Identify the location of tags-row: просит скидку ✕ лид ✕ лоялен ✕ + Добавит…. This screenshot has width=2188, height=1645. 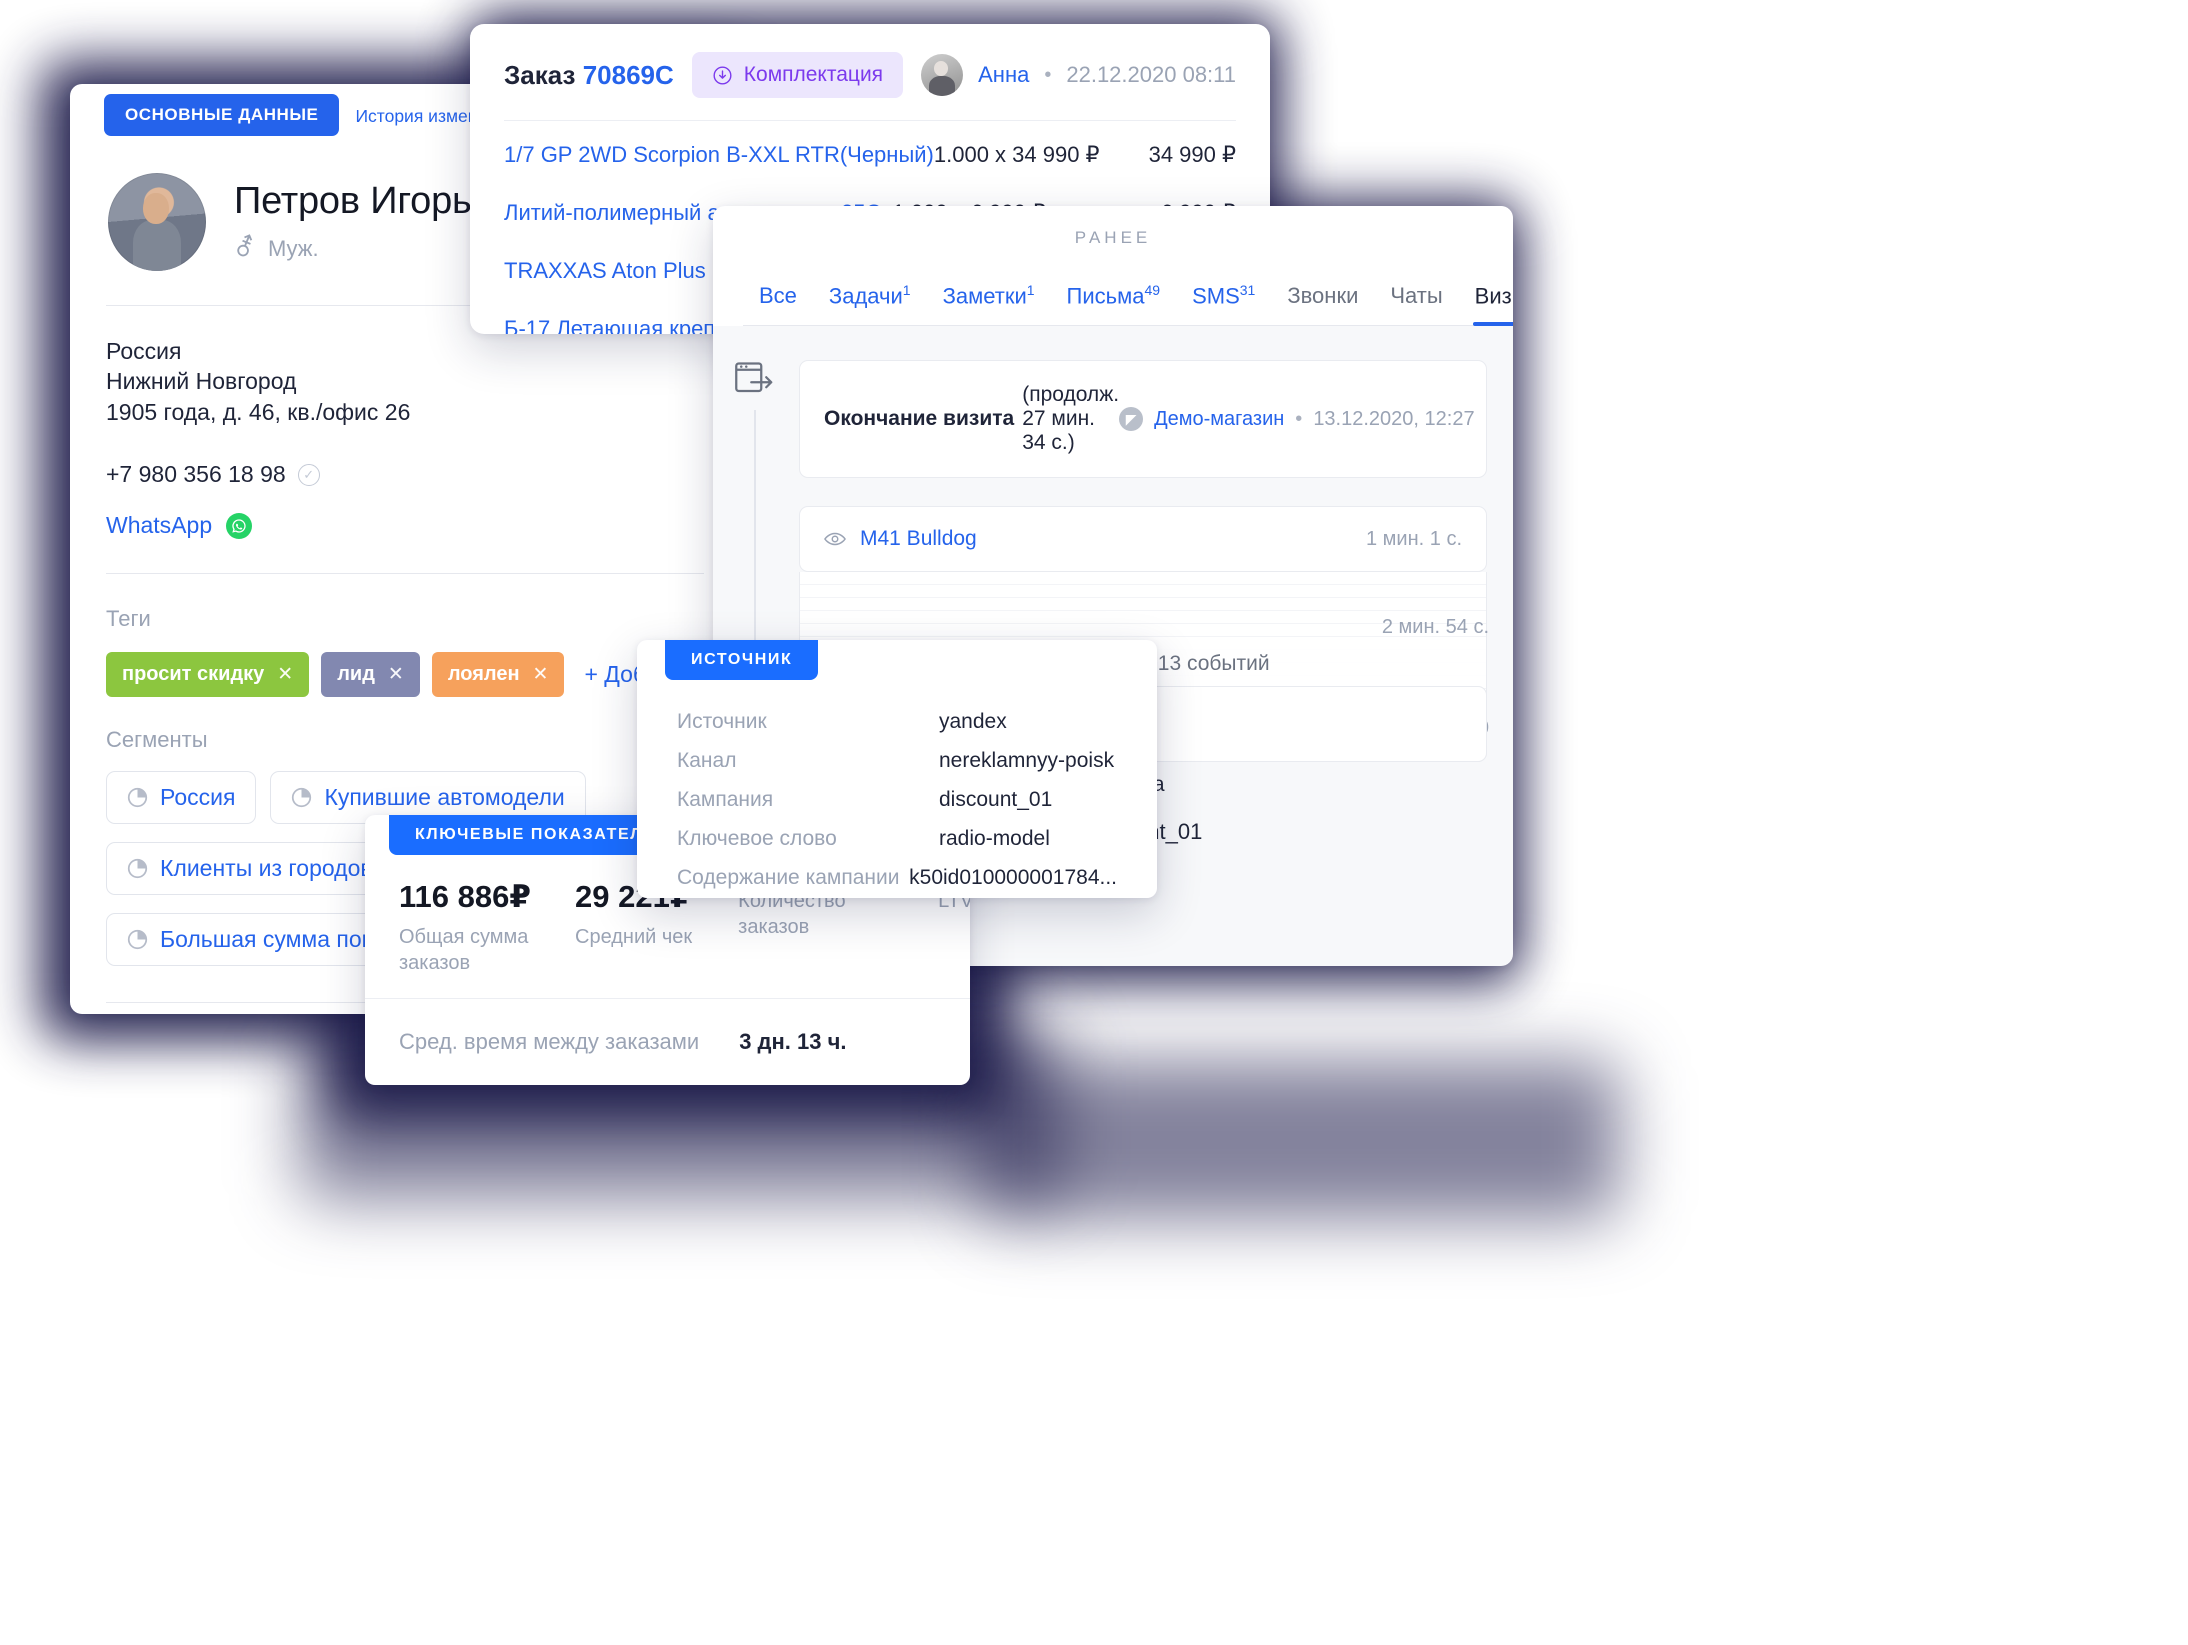
(406, 675).